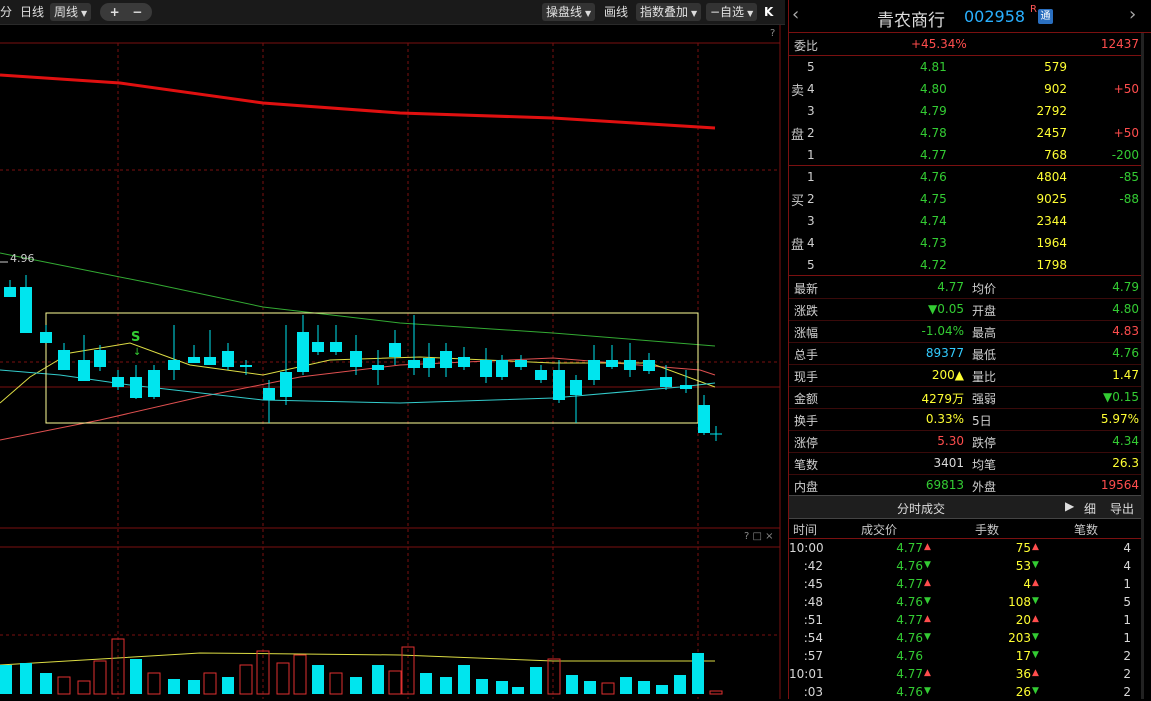  Describe the element at coordinates (1051, 177) in the screenshot. I see `level-volume: 4804` at that location.